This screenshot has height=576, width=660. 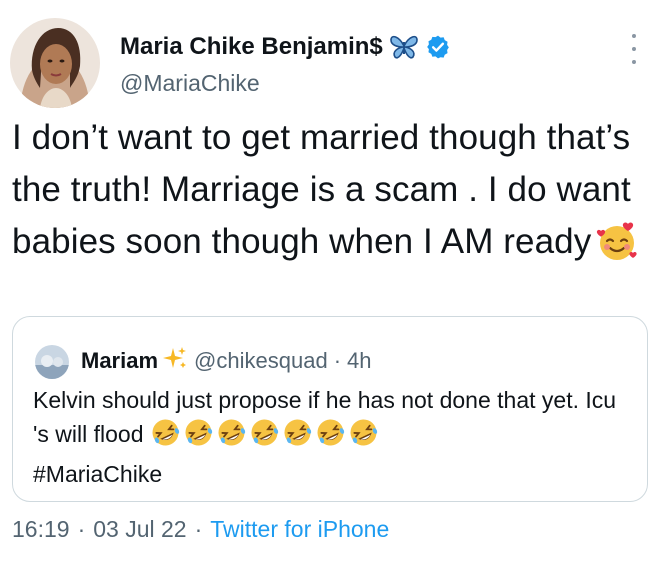 What do you see at coordinates (139, 529) in the screenshot?
I see `tweet-date: 03 Jul 22` at bounding box center [139, 529].